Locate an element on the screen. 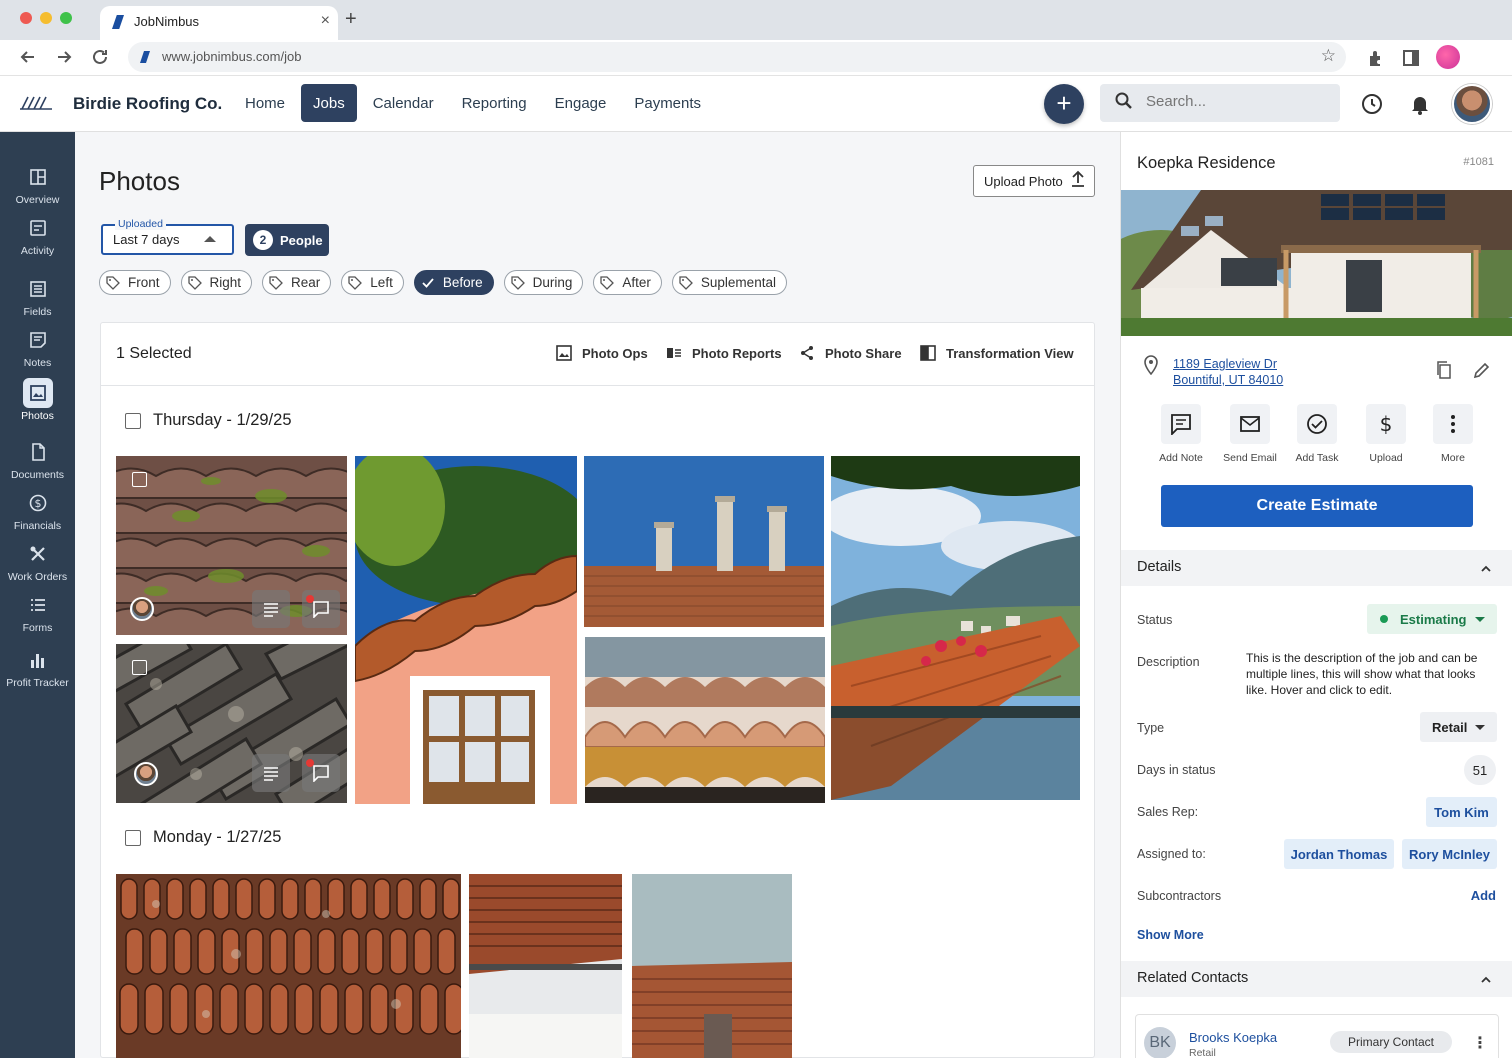 This screenshot has width=1512, height=1058. minimize-window-dot is located at coordinates (46, 18).